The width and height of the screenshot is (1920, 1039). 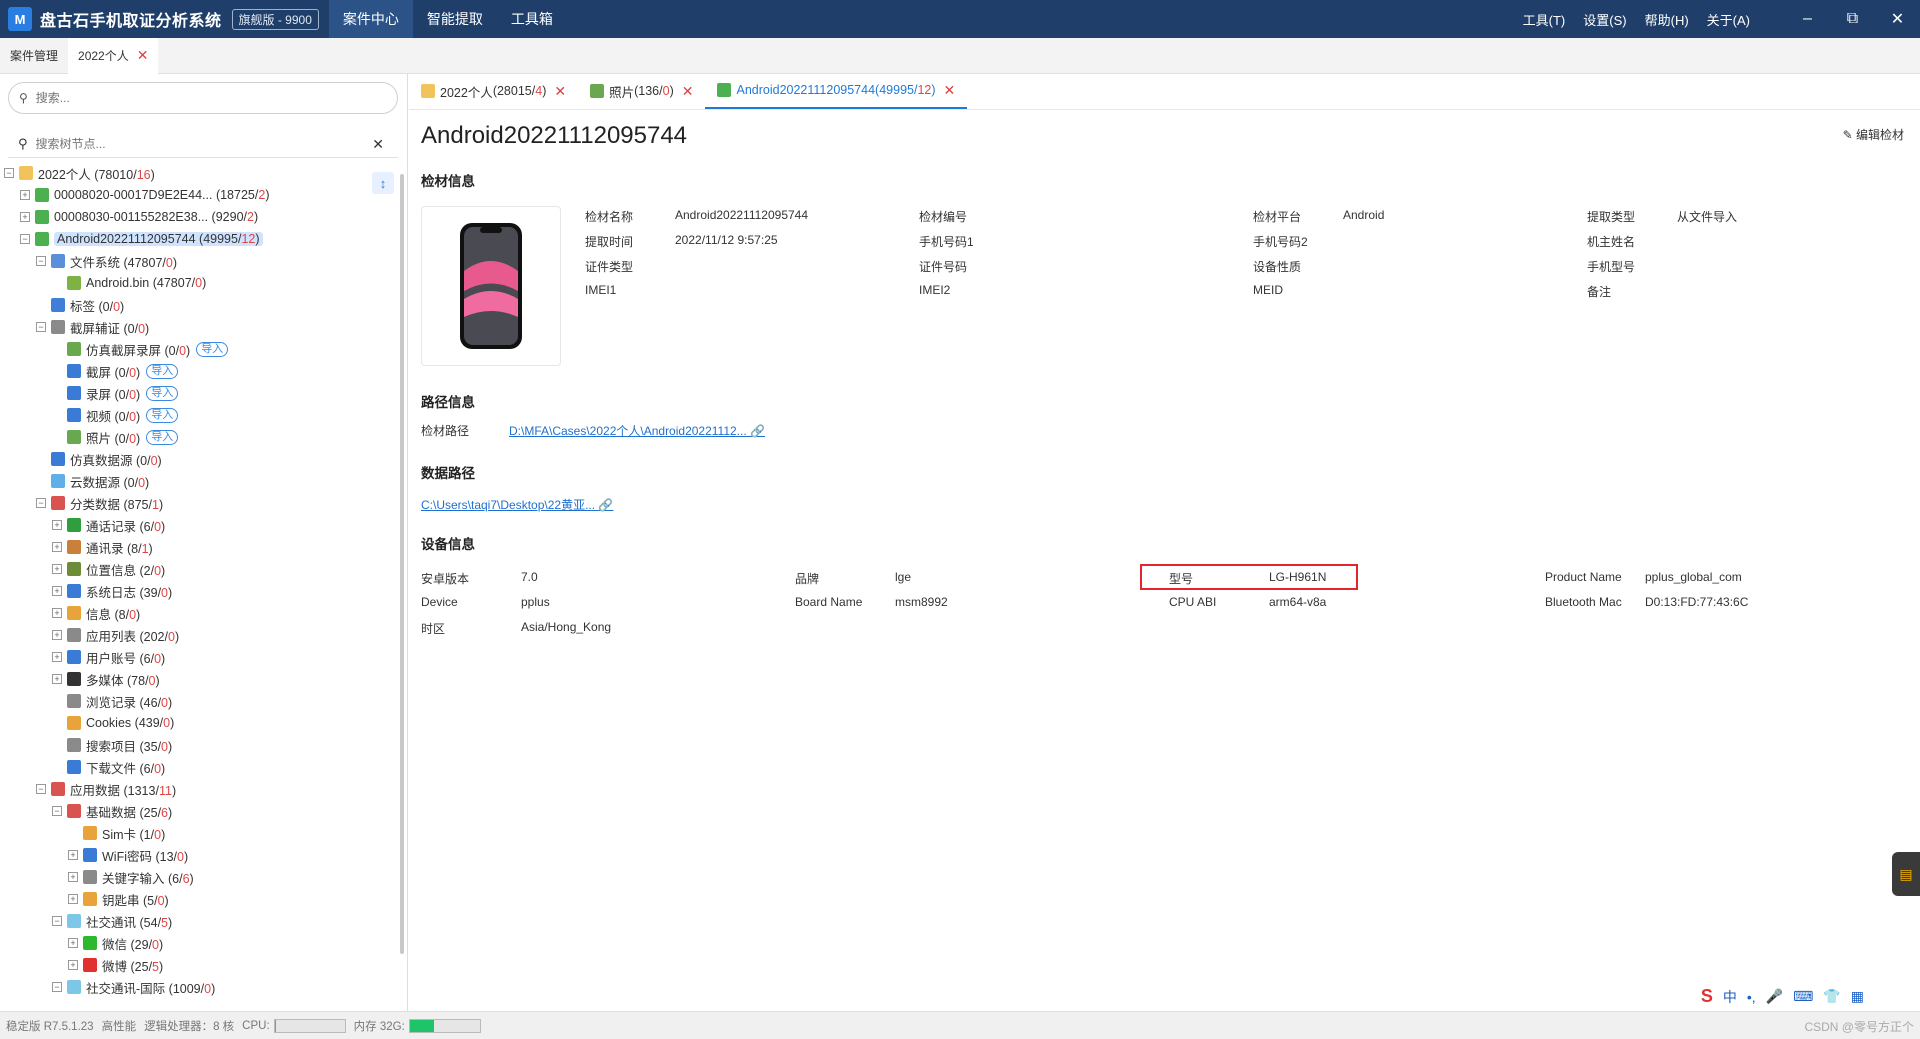 I want to click on tree-node: + 通讯录 (8/1), so click(x=200, y=547).